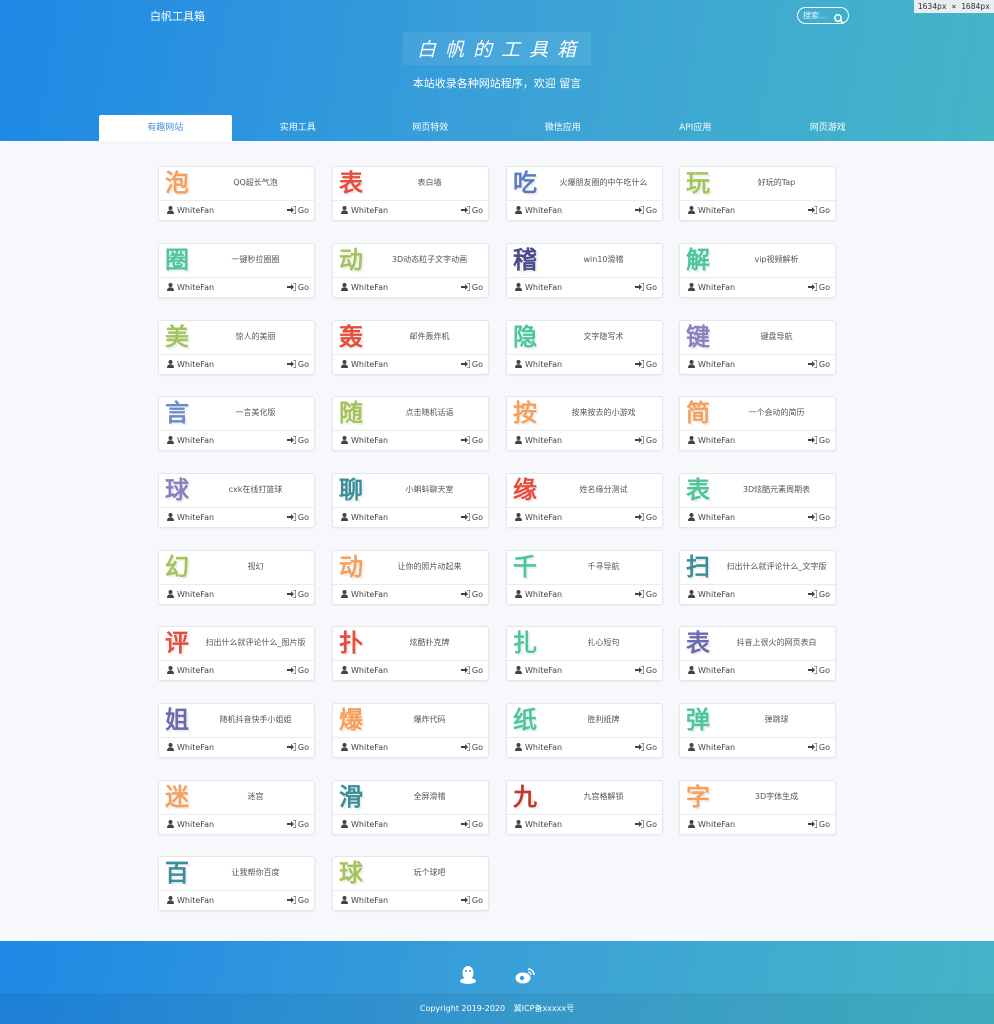 Image resolution: width=994 pixels, height=1024 pixels. I want to click on tool-card: 解 vip视频解析 WhiteFan Go, so click(757, 270).